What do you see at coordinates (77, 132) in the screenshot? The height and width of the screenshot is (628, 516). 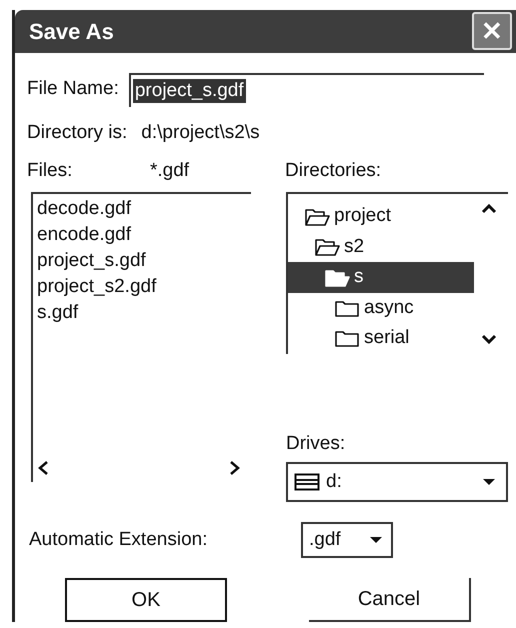 I see `field-label: Directory is:` at bounding box center [77, 132].